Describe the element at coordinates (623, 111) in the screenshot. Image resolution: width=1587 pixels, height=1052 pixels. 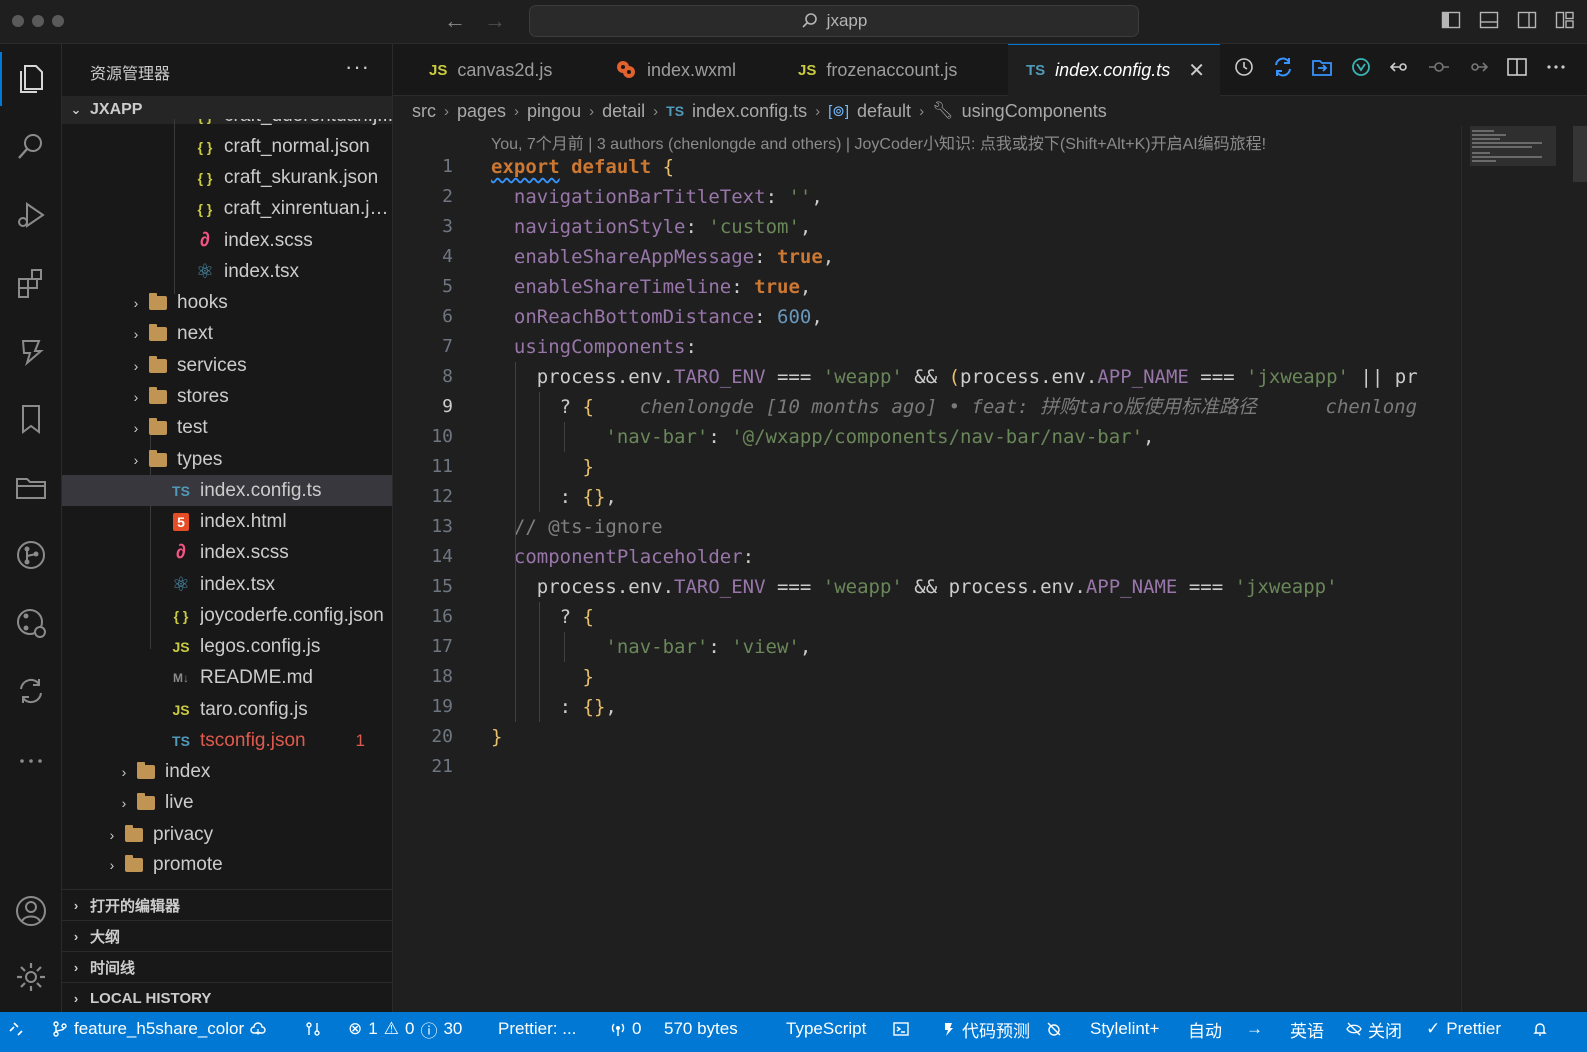
I see `breadcrumb-item: detail` at that location.